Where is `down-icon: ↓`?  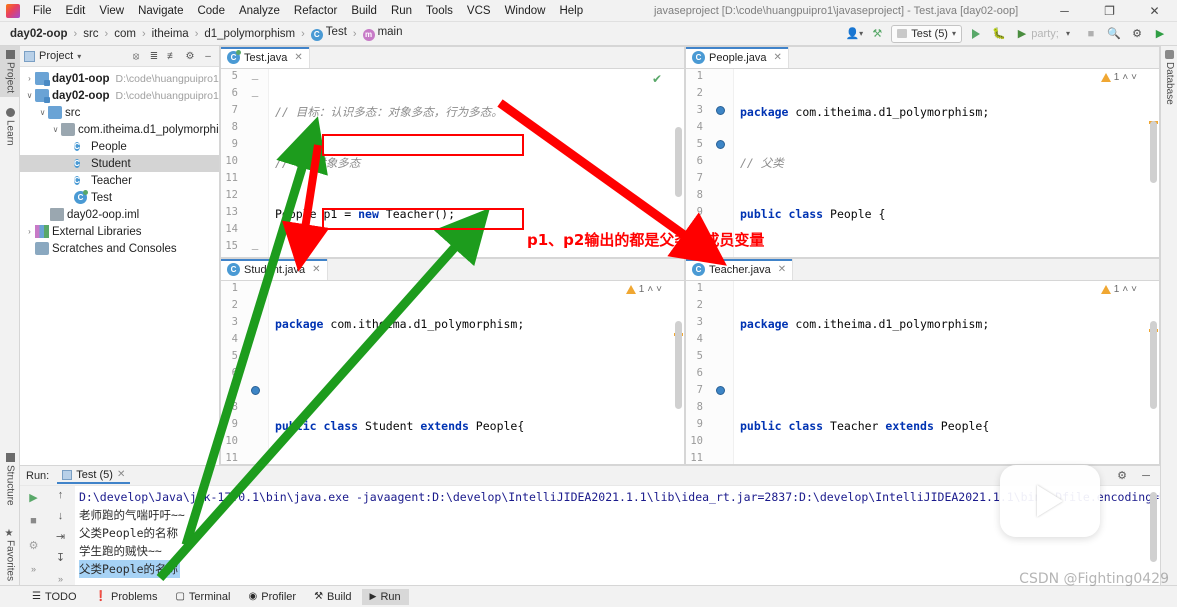 down-icon: ↓ is located at coordinates (61, 516).